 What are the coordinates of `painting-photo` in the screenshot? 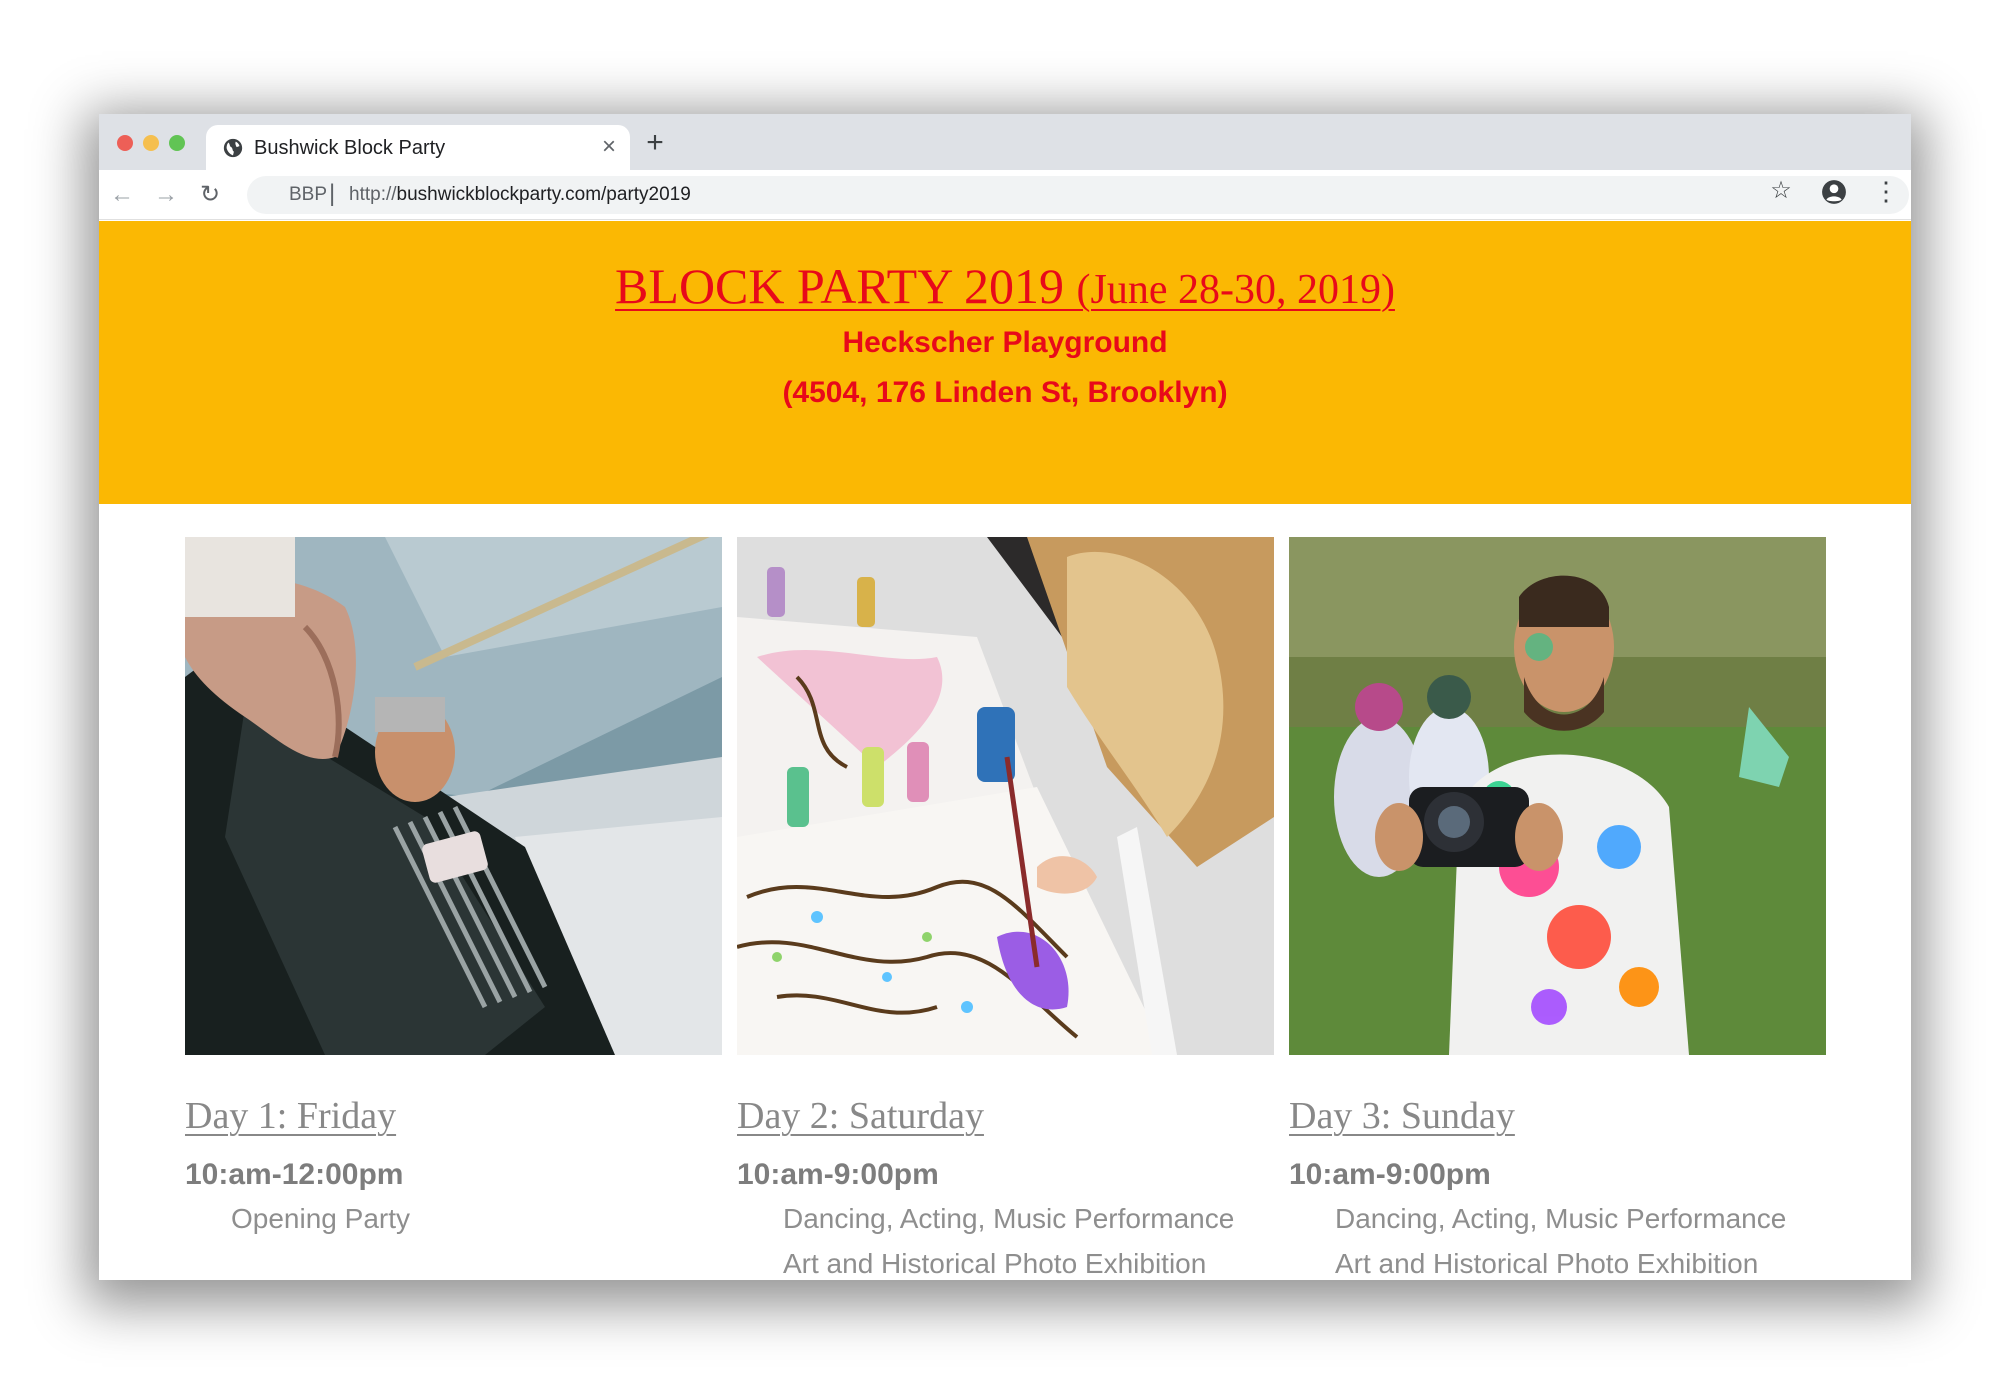 It's located at (1005, 796).